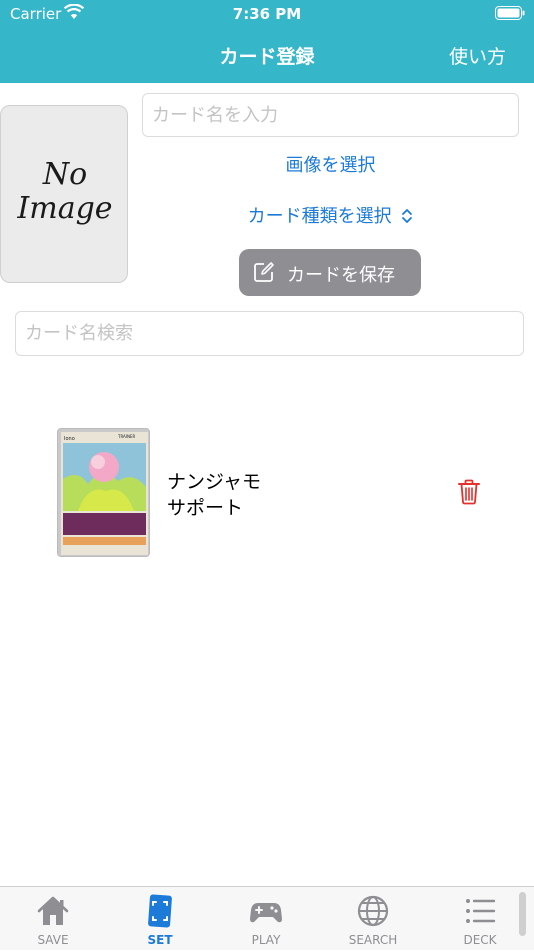  Describe the element at coordinates (373, 940) in the screenshot. I see `tab-search-label: SEARCH` at that location.